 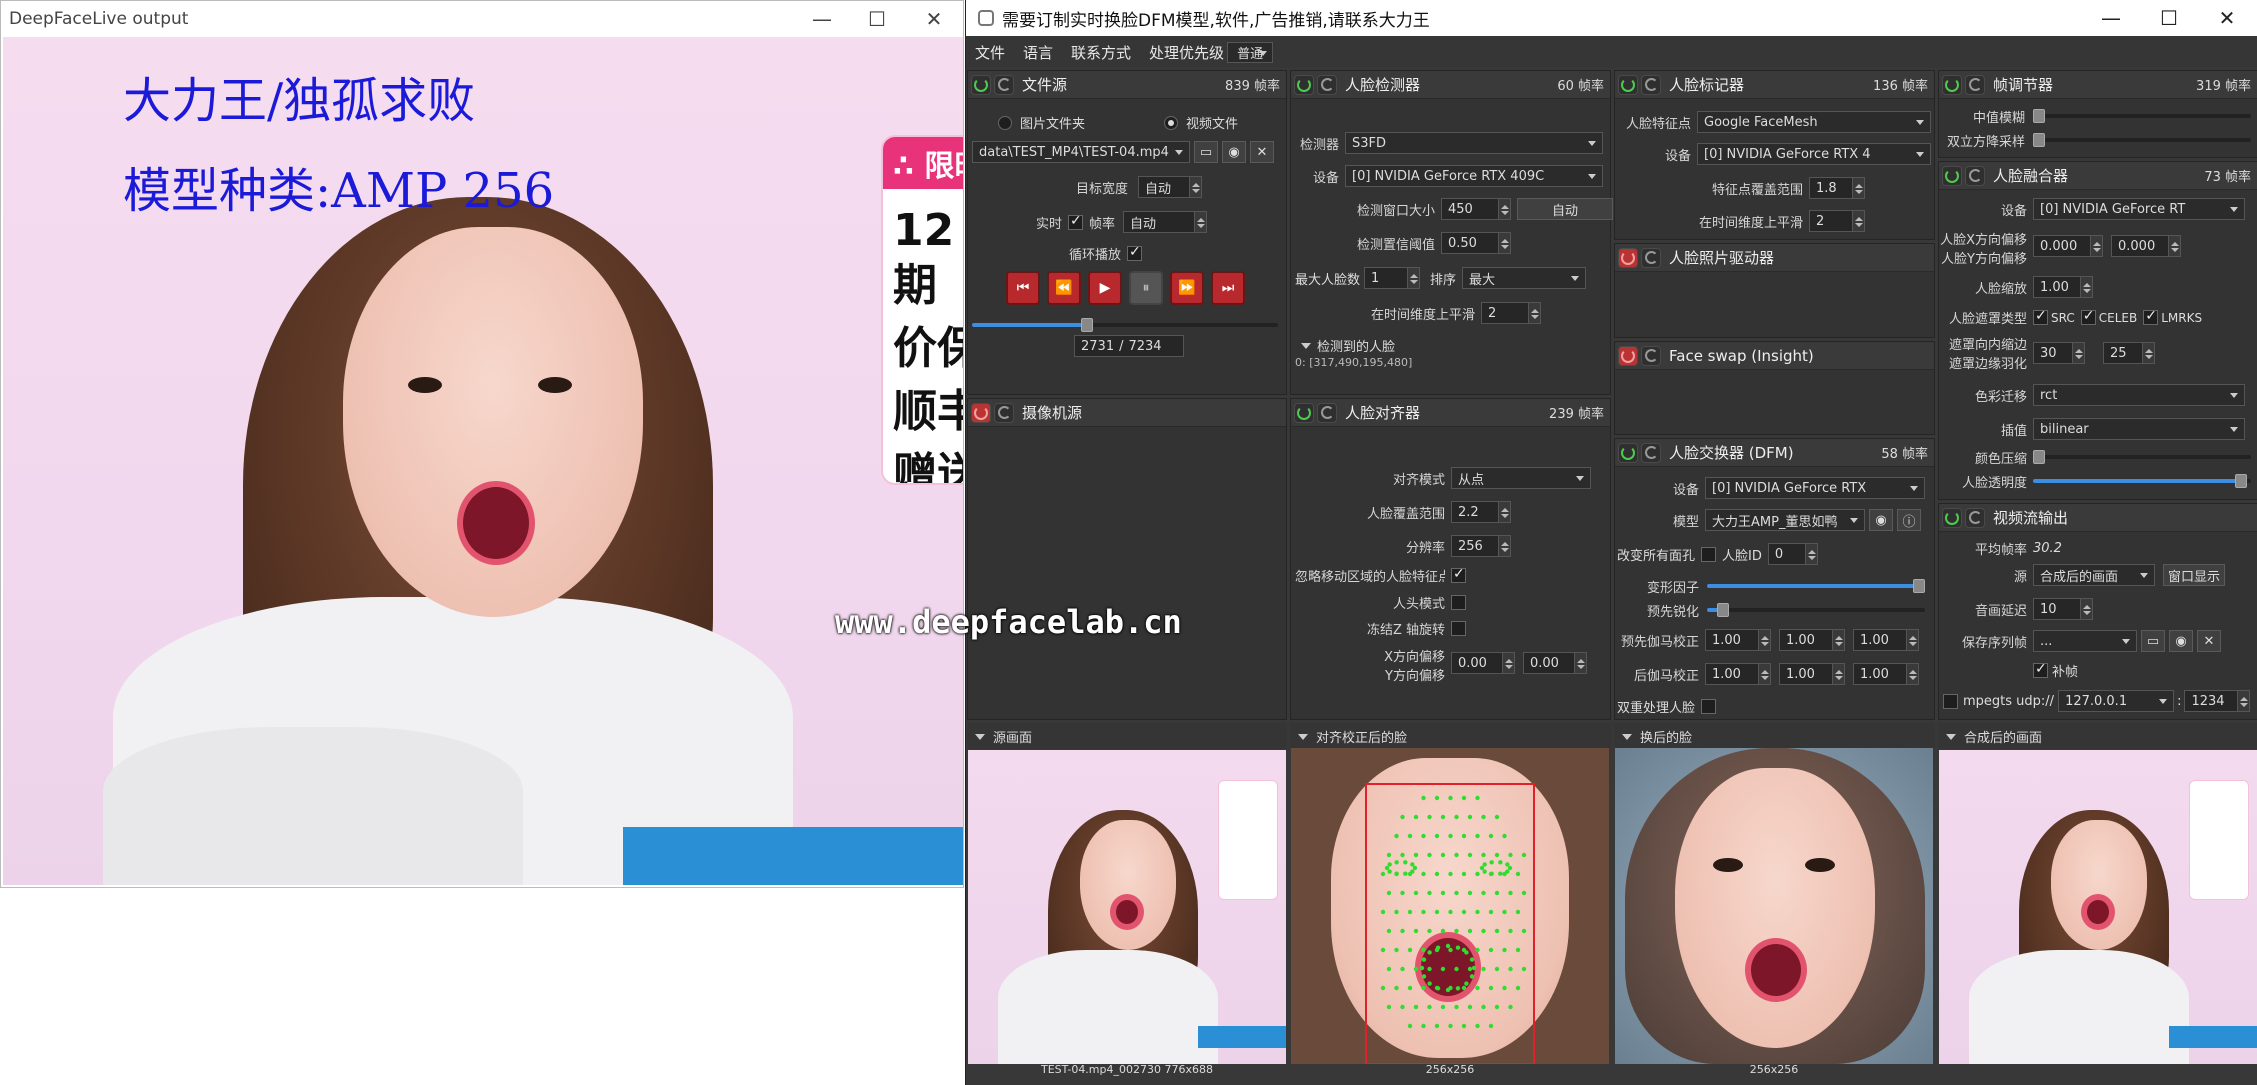 I want to click on clear-icon: ✕, so click(x=2209, y=641).